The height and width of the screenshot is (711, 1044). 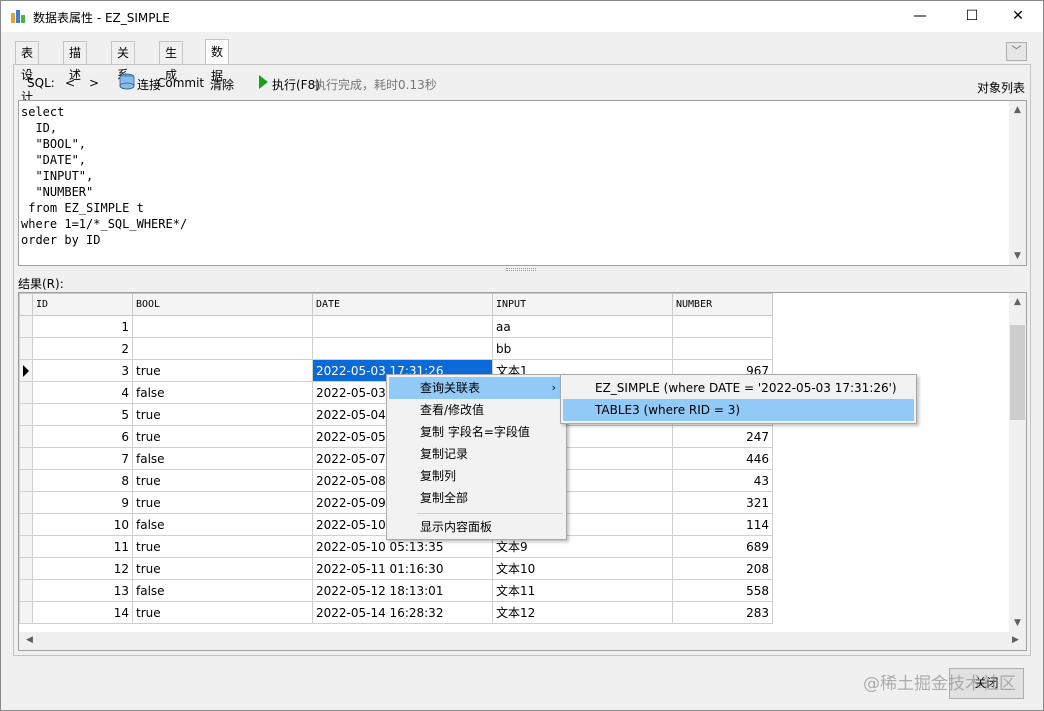 What do you see at coordinates (722, 480) in the screenshot?
I see `cell-number: 43` at bounding box center [722, 480].